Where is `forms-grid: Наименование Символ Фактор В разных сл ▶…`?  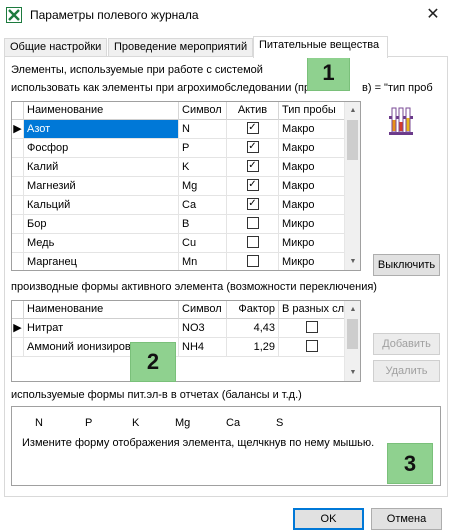
forms-grid: Наименование Символ Фактор В разных сл ▶… is located at coordinates (186, 341).